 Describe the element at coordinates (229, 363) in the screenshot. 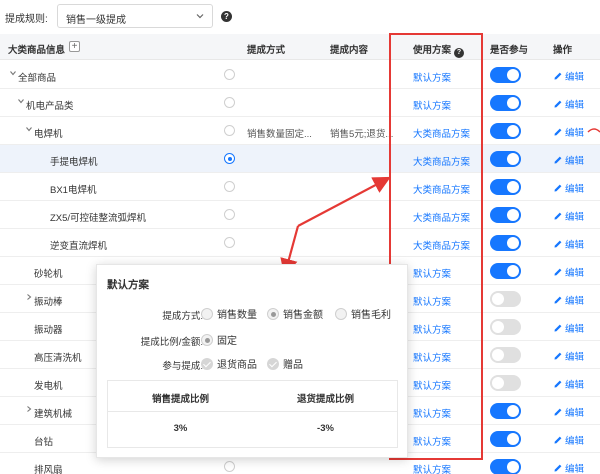

I see `participate-option-returns: 退货商品` at that location.